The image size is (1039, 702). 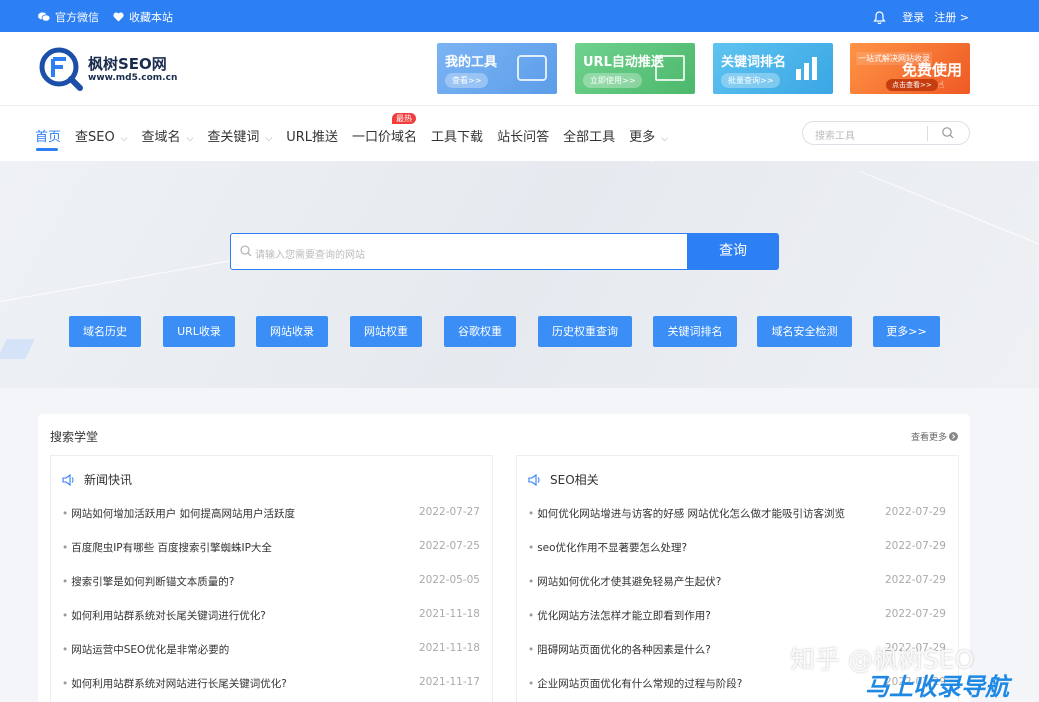 I want to click on list-item: 如何利用站群系统对网站进行长尾关键词优化? 2021-11-17, so click(x=271, y=688).